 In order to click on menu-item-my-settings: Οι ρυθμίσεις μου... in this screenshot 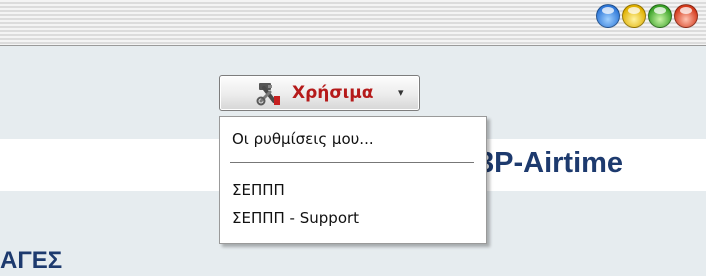, I will do `click(303, 139)`.